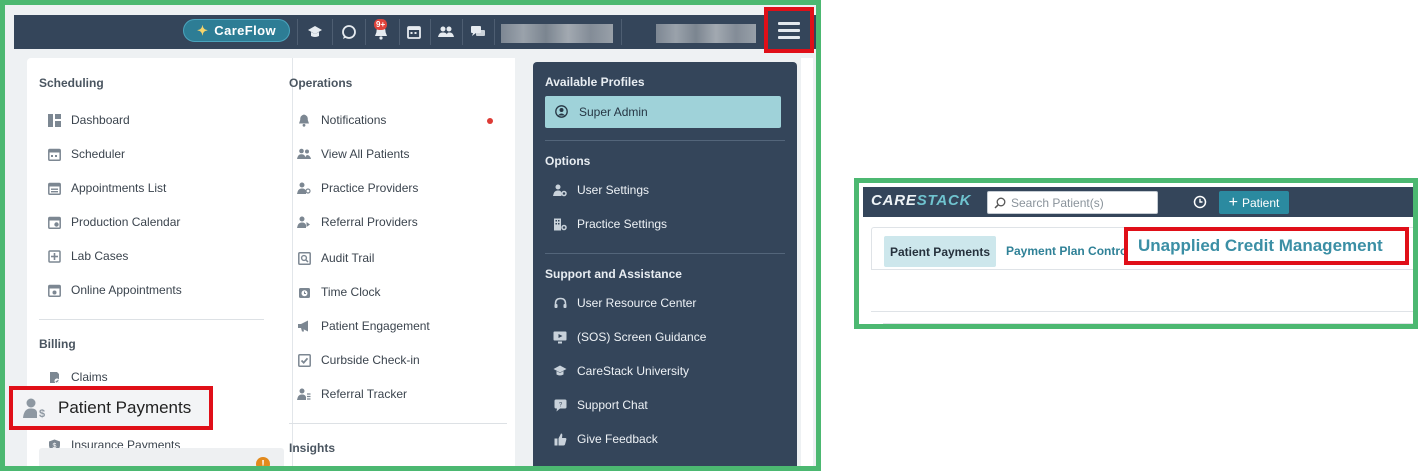  Describe the element at coordinates (560, 303) in the screenshot. I see `headset-icon` at that location.